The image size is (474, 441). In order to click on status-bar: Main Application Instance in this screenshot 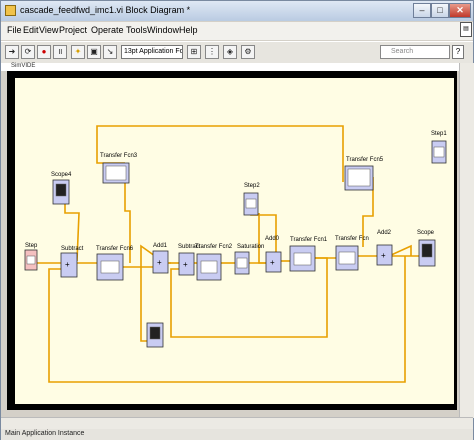, I will do `click(237, 434)`.